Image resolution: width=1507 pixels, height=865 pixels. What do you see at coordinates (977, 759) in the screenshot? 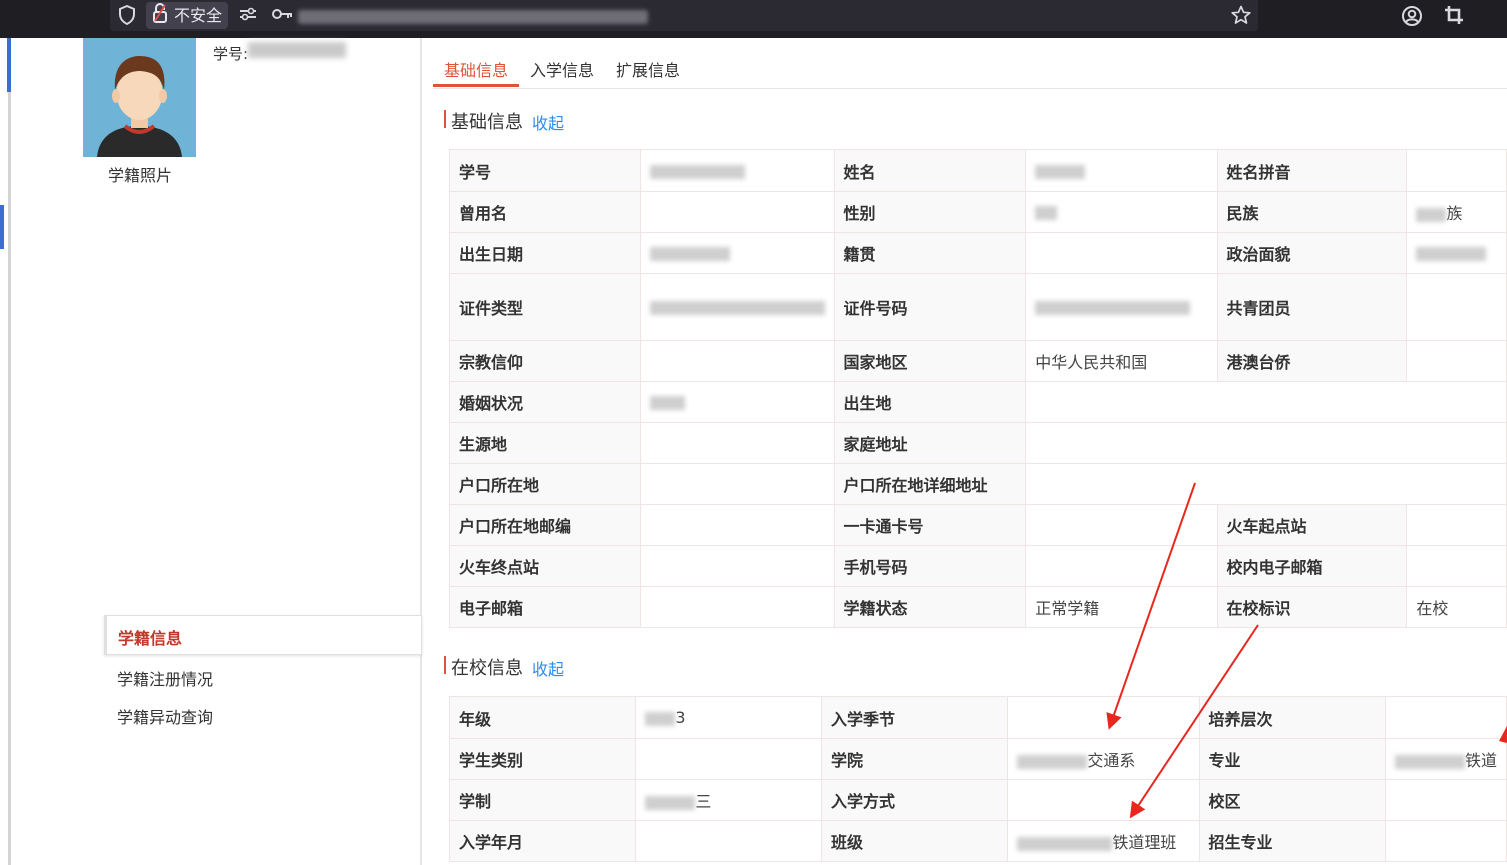
I see `table-row: 学生类别 学院 交通系 专业 铁道` at bounding box center [977, 759].